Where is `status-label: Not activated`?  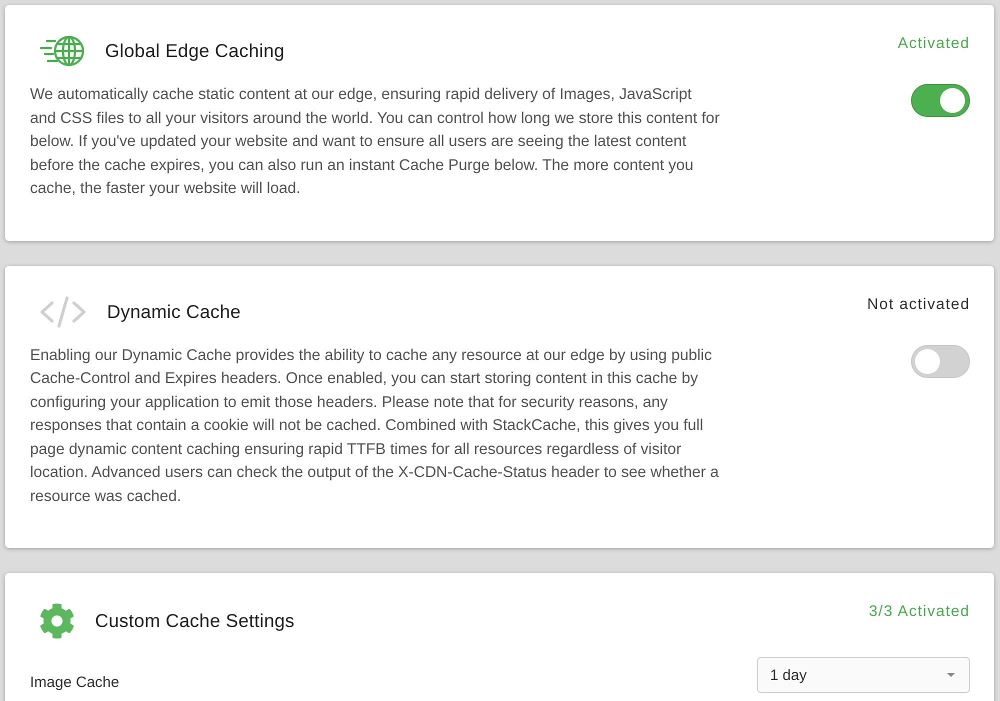
status-label: Not activated is located at coordinates (918, 304).